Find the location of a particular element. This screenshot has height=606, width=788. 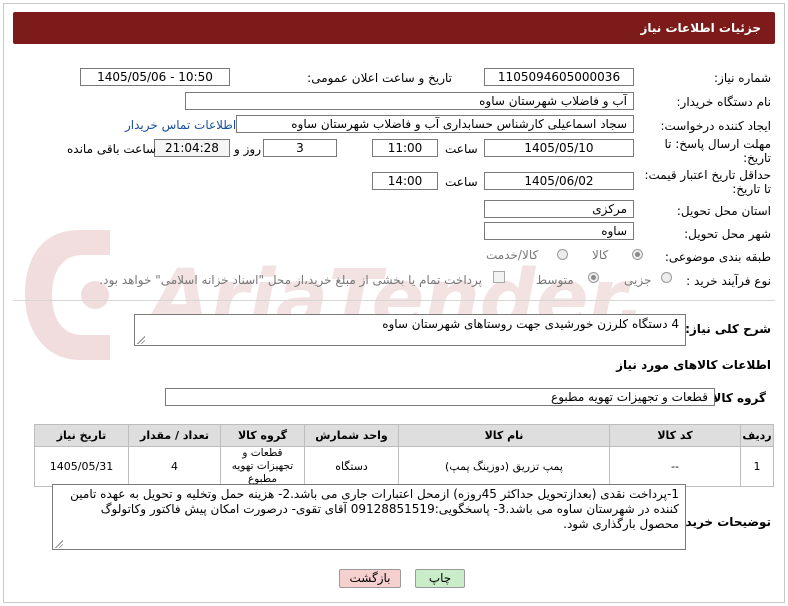

deadline-time-label: ساعت is located at coordinates (461, 149).